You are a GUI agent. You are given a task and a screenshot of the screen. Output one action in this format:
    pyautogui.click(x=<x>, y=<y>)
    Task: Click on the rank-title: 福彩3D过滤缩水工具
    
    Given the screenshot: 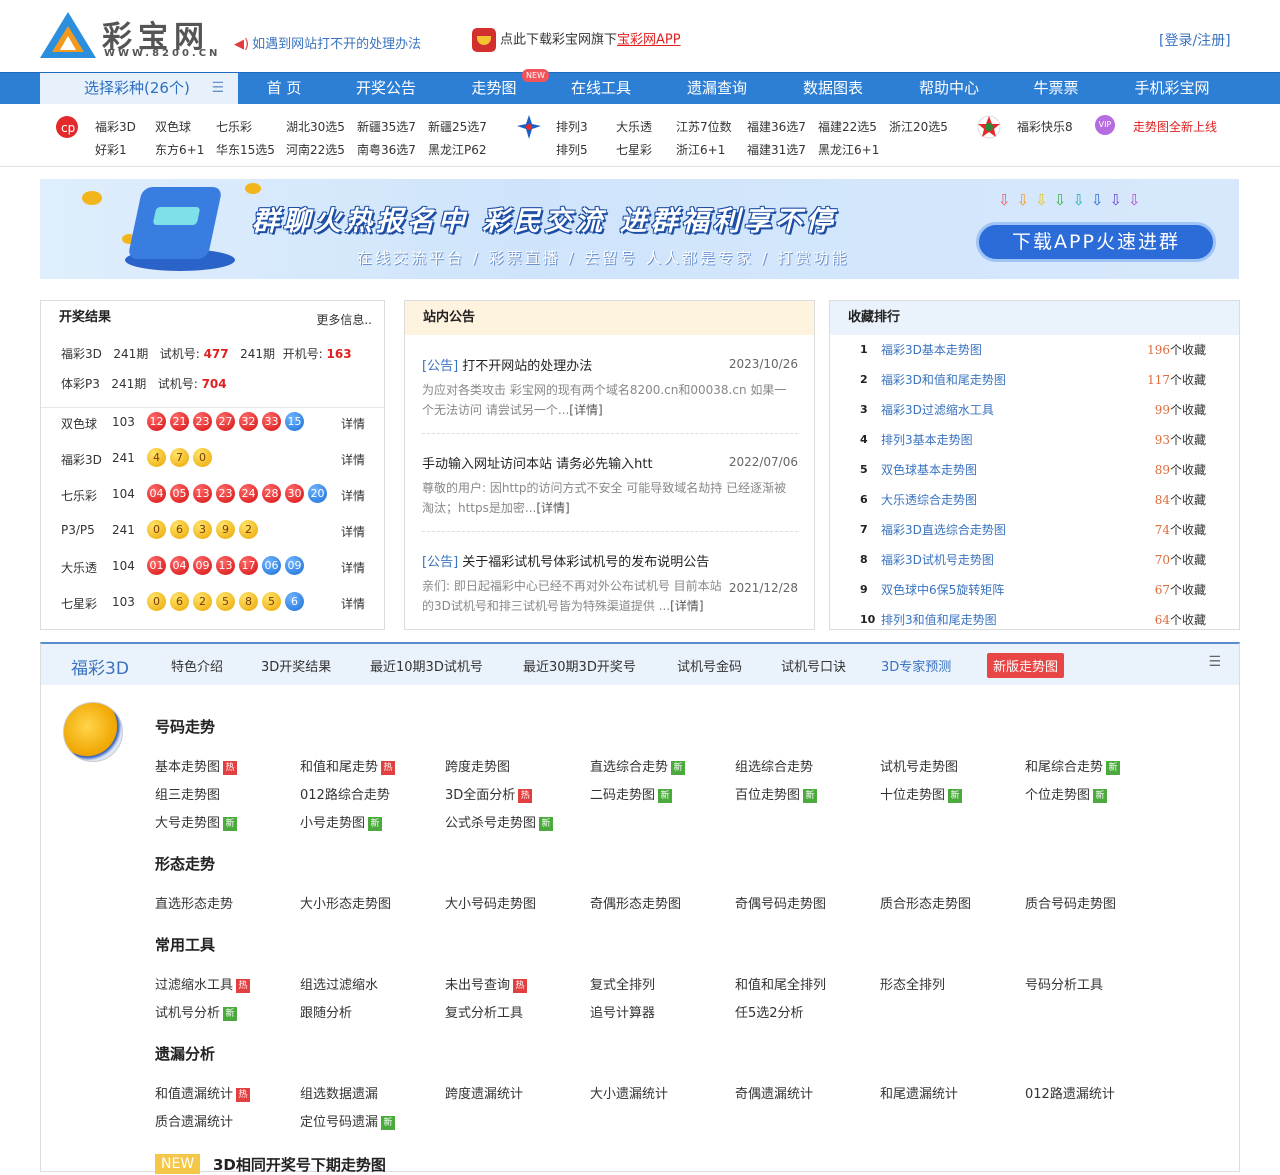 What is the action you would take?
    pyautogui.click(x=937, y=410)
    